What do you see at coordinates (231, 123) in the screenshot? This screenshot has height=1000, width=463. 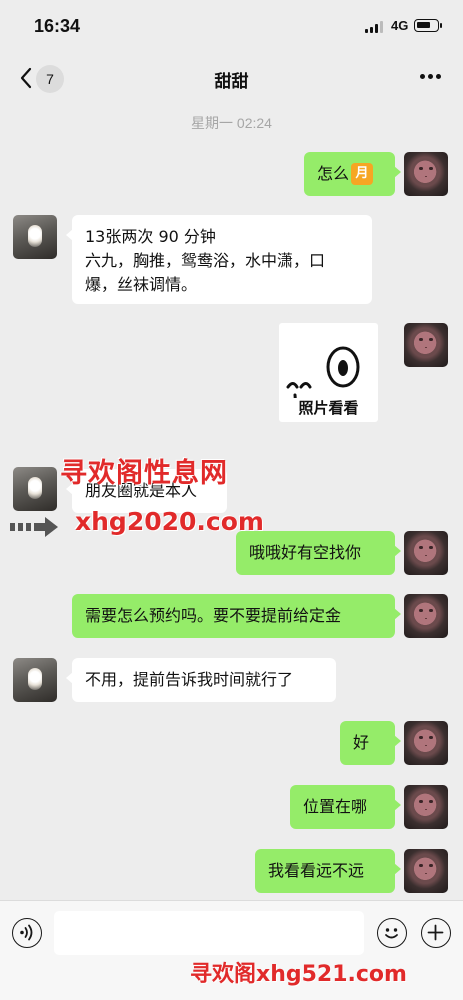 I see `message-timestamp: 星期一 02:24` at bounding box center [231, 123].